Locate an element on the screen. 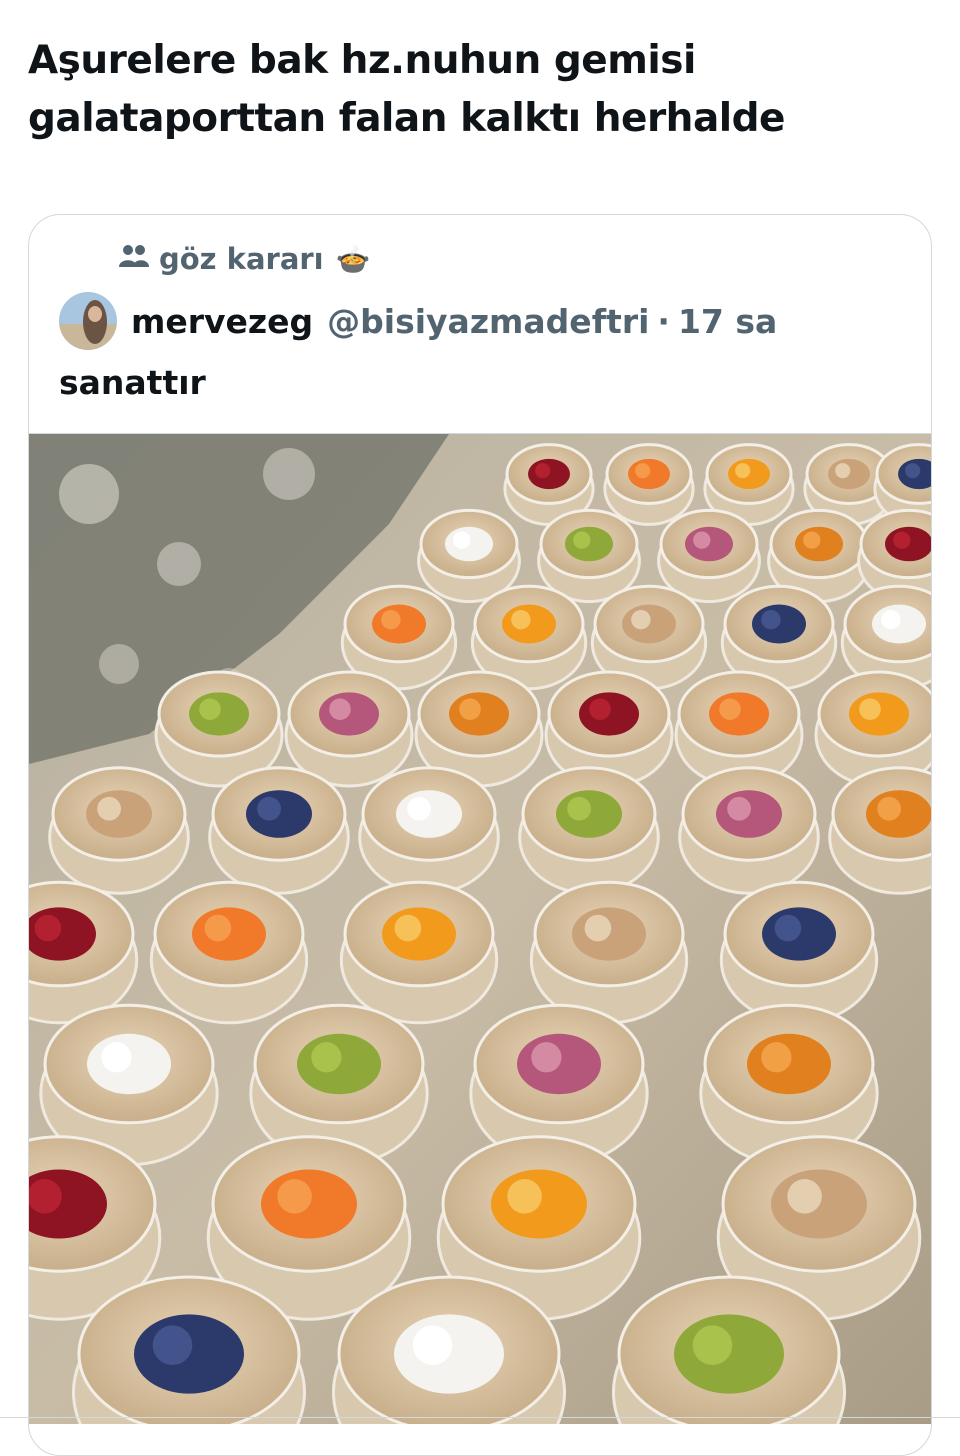 The height and width of the screenshot is (1456, 960). author-handle: @bisiyazmadeftri is located at coordinates (488, 321).